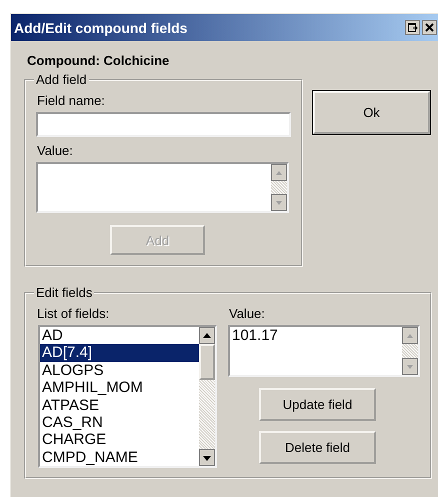 Image resolution: width=438 pixels, height=497 pixels. Describe the element at coordinates (98, 61) in the screenshot. I see `compound-label: Compound: Colchicine` at that location.